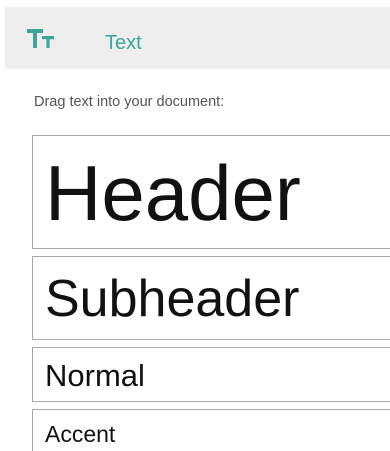 This screenshot has width=390, height=451. Describe the element at coordinates (173, 193) in the screenshot. I see `header-style-label: Header` at that location.